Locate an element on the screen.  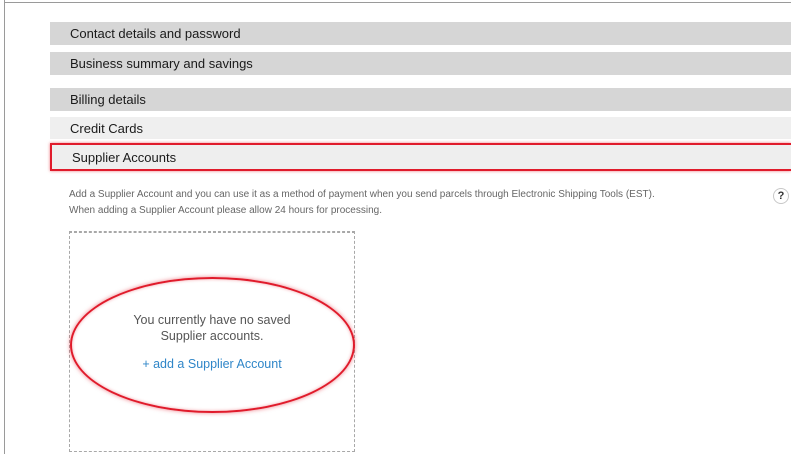
section-label: Contact details and password is located at coordinates (155, 33).